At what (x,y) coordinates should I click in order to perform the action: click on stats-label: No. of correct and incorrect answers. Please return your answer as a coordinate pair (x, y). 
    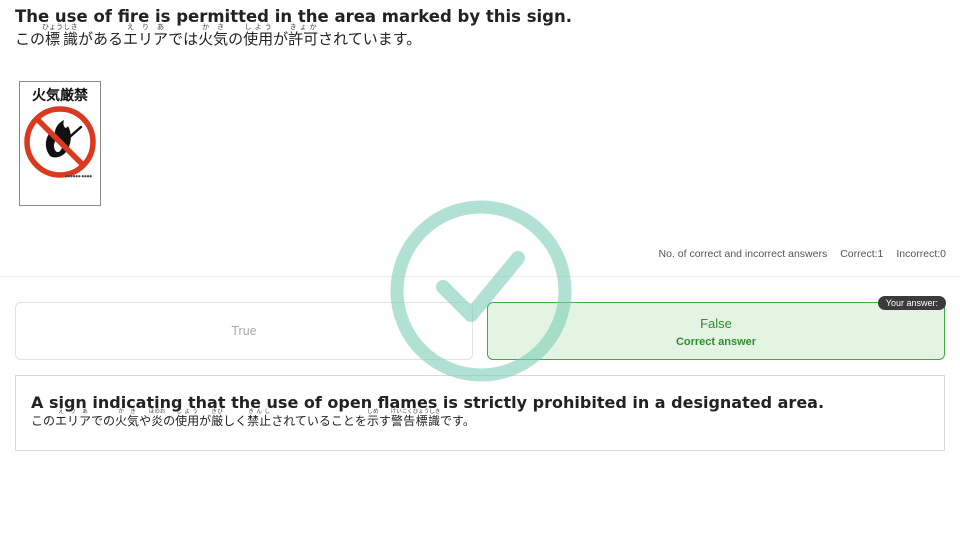
    Looking at the image, I should click on (743, 254).